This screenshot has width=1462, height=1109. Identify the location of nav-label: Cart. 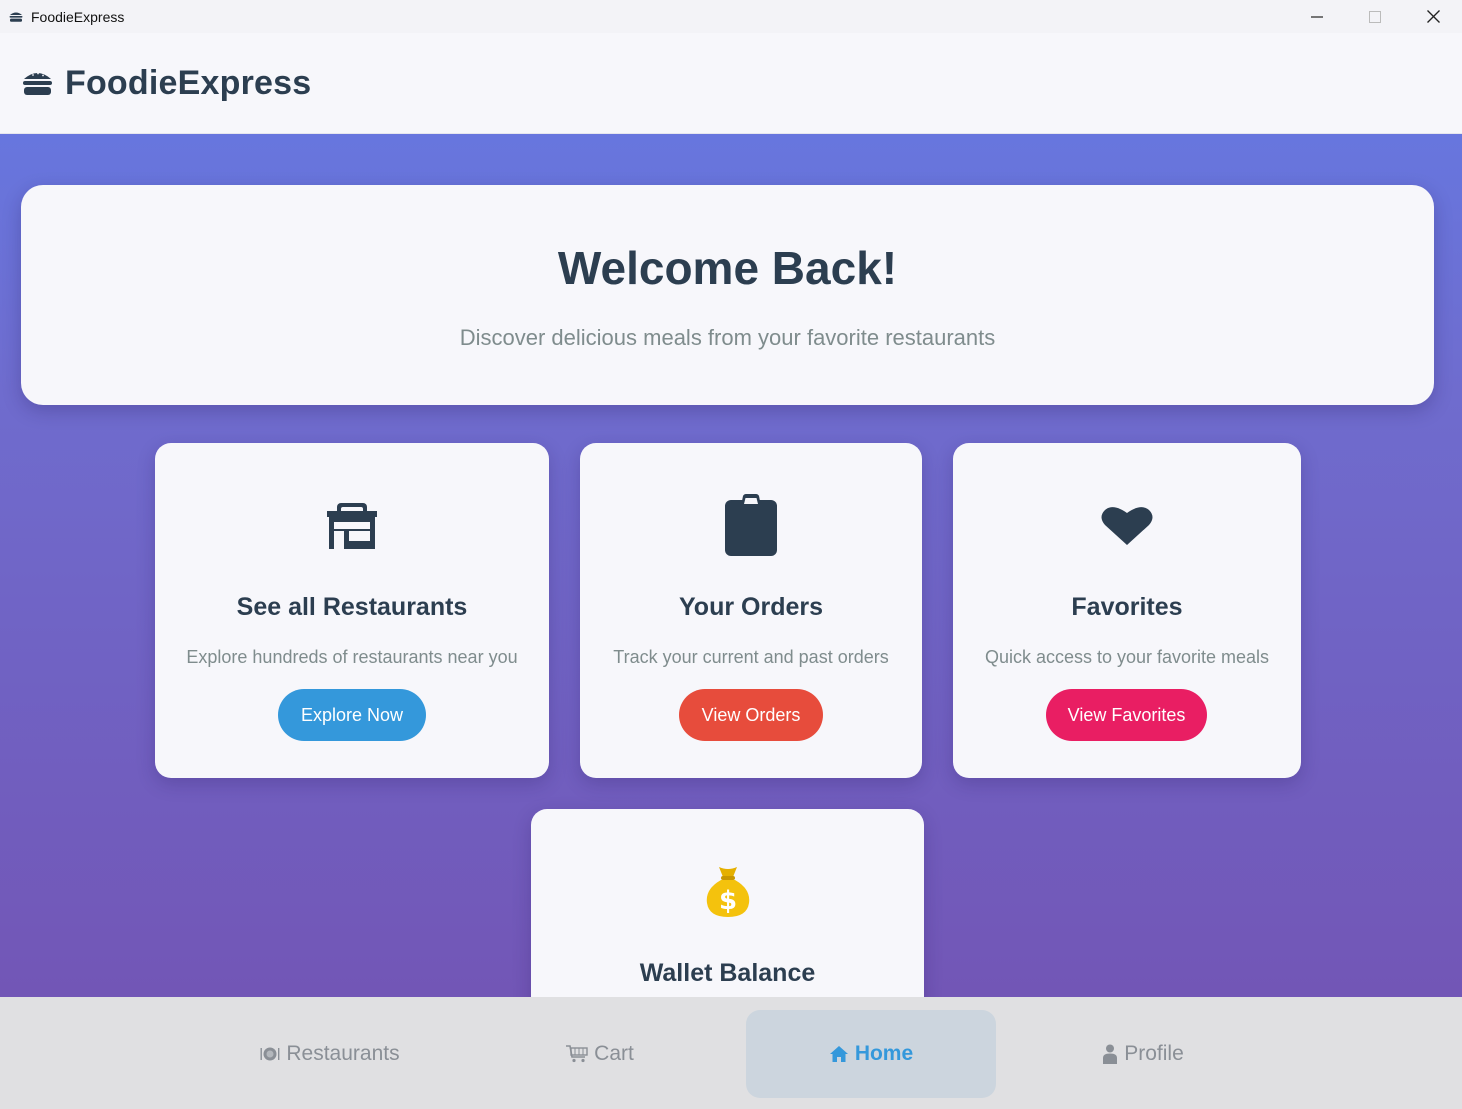
(614, 1053).